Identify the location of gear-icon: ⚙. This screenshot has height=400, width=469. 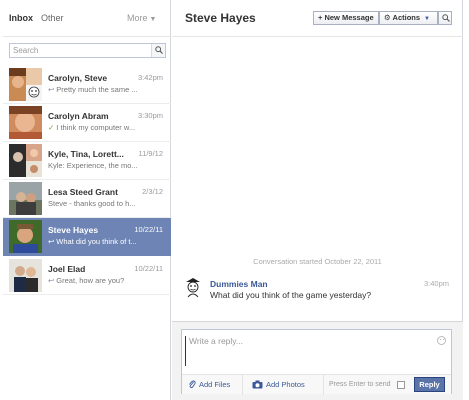
(388, 17).